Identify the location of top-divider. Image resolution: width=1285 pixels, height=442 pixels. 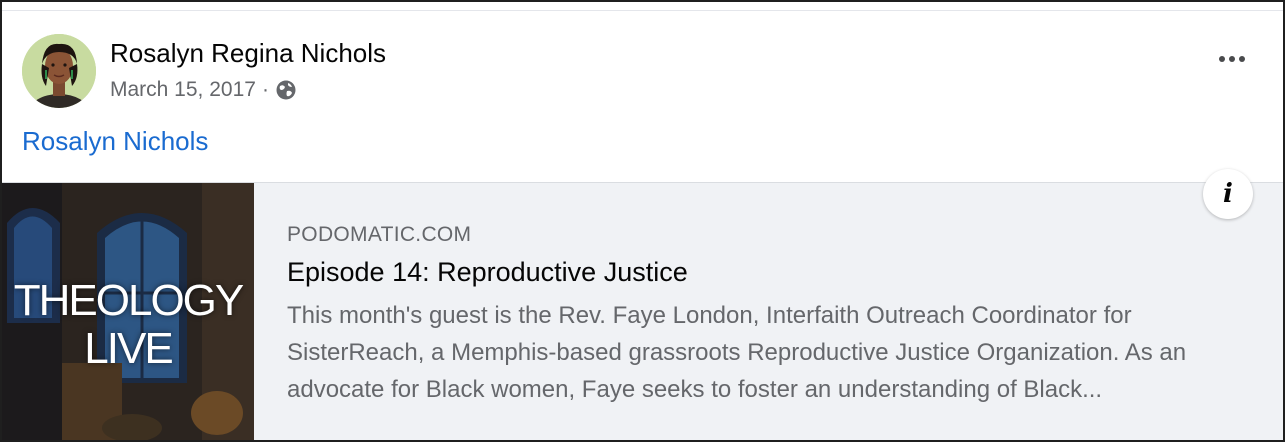
(642, 10).